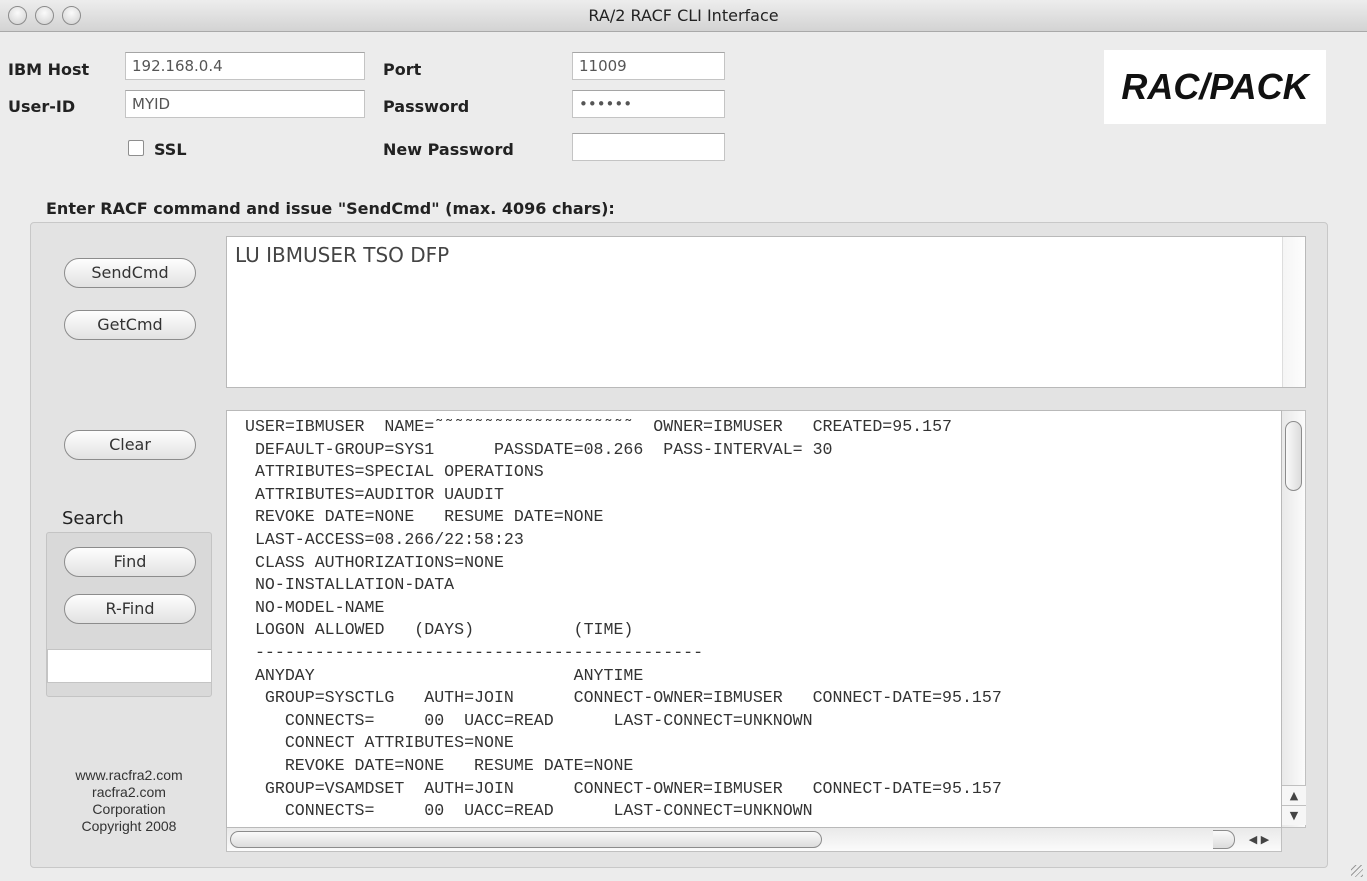 The height and width of the screenshot is (881, 1367). I want to click on logo-text: RAC/PACK, so click(1215, 86).